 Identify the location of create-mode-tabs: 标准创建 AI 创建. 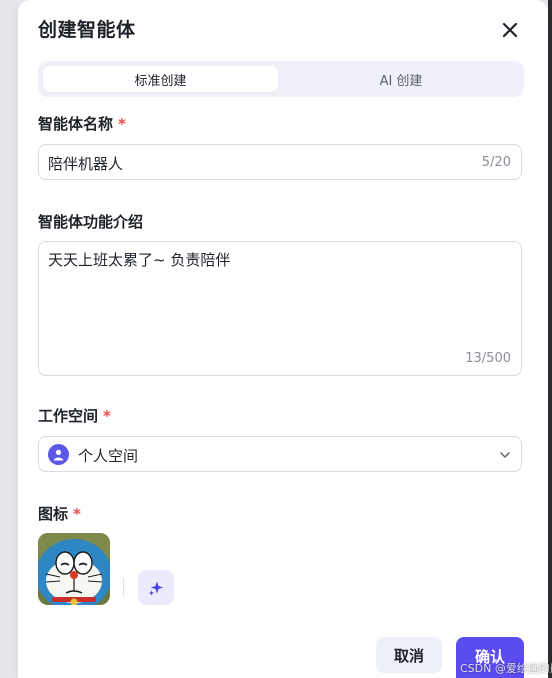
(281, 79).